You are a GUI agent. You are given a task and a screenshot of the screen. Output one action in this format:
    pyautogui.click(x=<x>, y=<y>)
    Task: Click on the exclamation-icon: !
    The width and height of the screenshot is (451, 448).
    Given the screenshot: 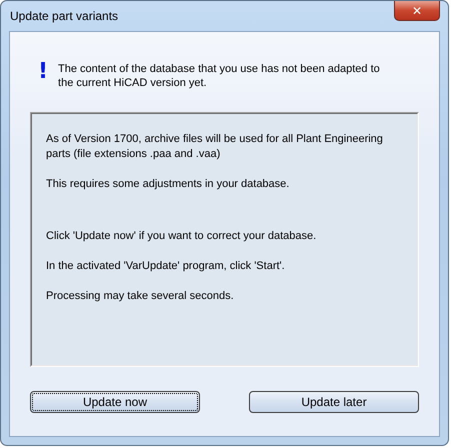 What is the action you would take?
    pyautogui.click(x=43, y=72)
    